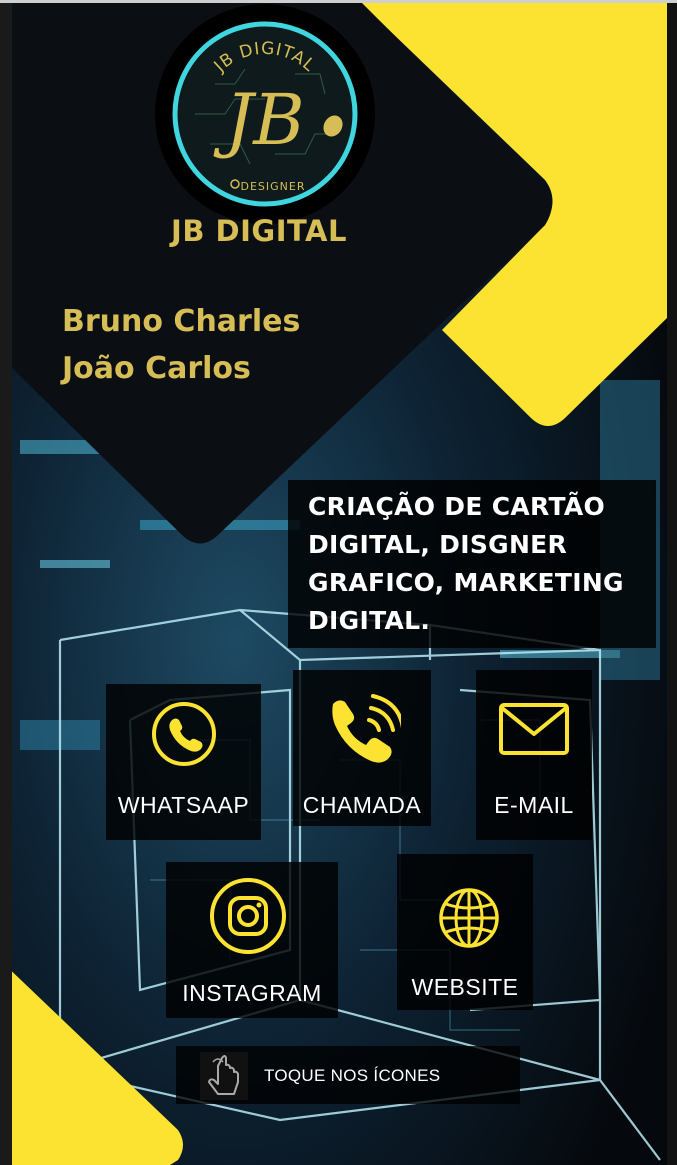 Image resolution: width=677 pixels, height=1165 pixels. I want to click on brand-name: JB DIGITAL, so click(259, 231).